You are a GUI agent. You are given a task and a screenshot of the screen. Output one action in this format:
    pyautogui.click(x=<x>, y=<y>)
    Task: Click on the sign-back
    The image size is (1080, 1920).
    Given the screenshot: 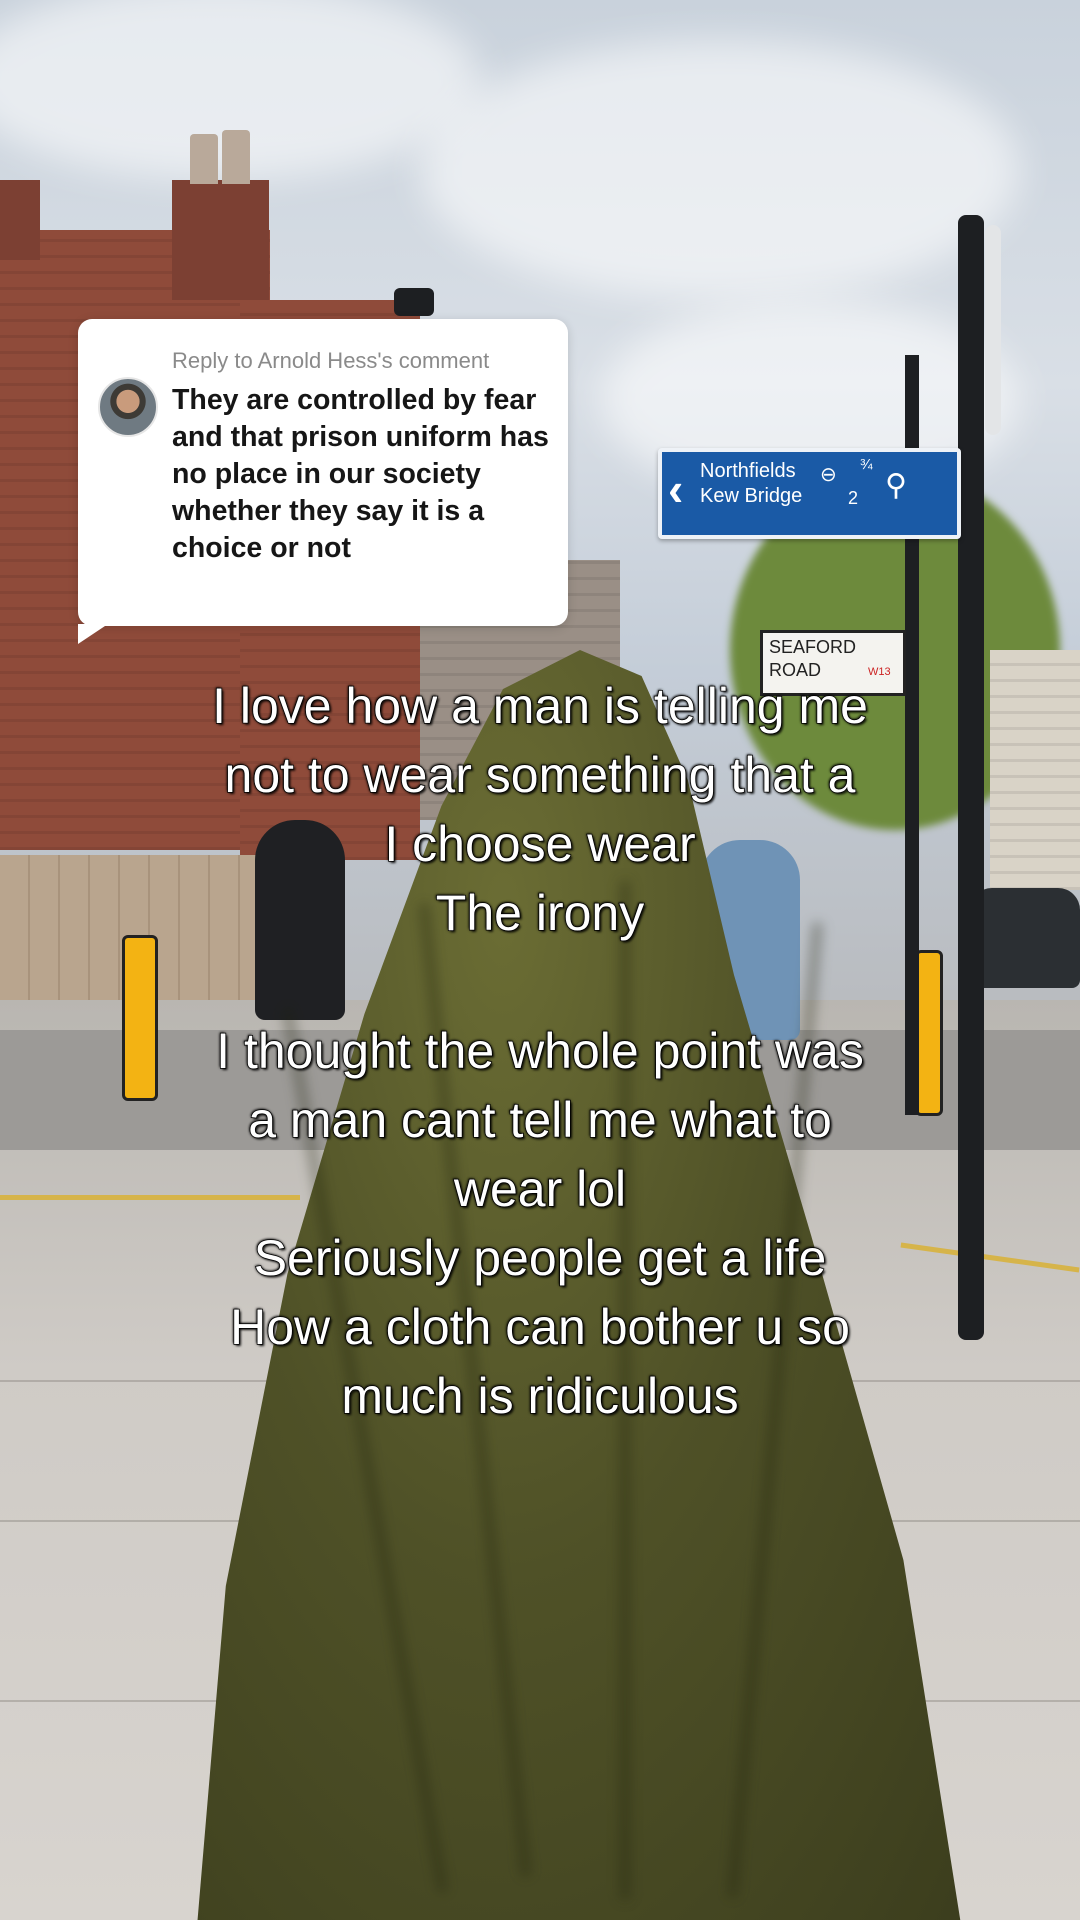 What is the action you would take?
    pyautogui.click(x=993, y=330)
    